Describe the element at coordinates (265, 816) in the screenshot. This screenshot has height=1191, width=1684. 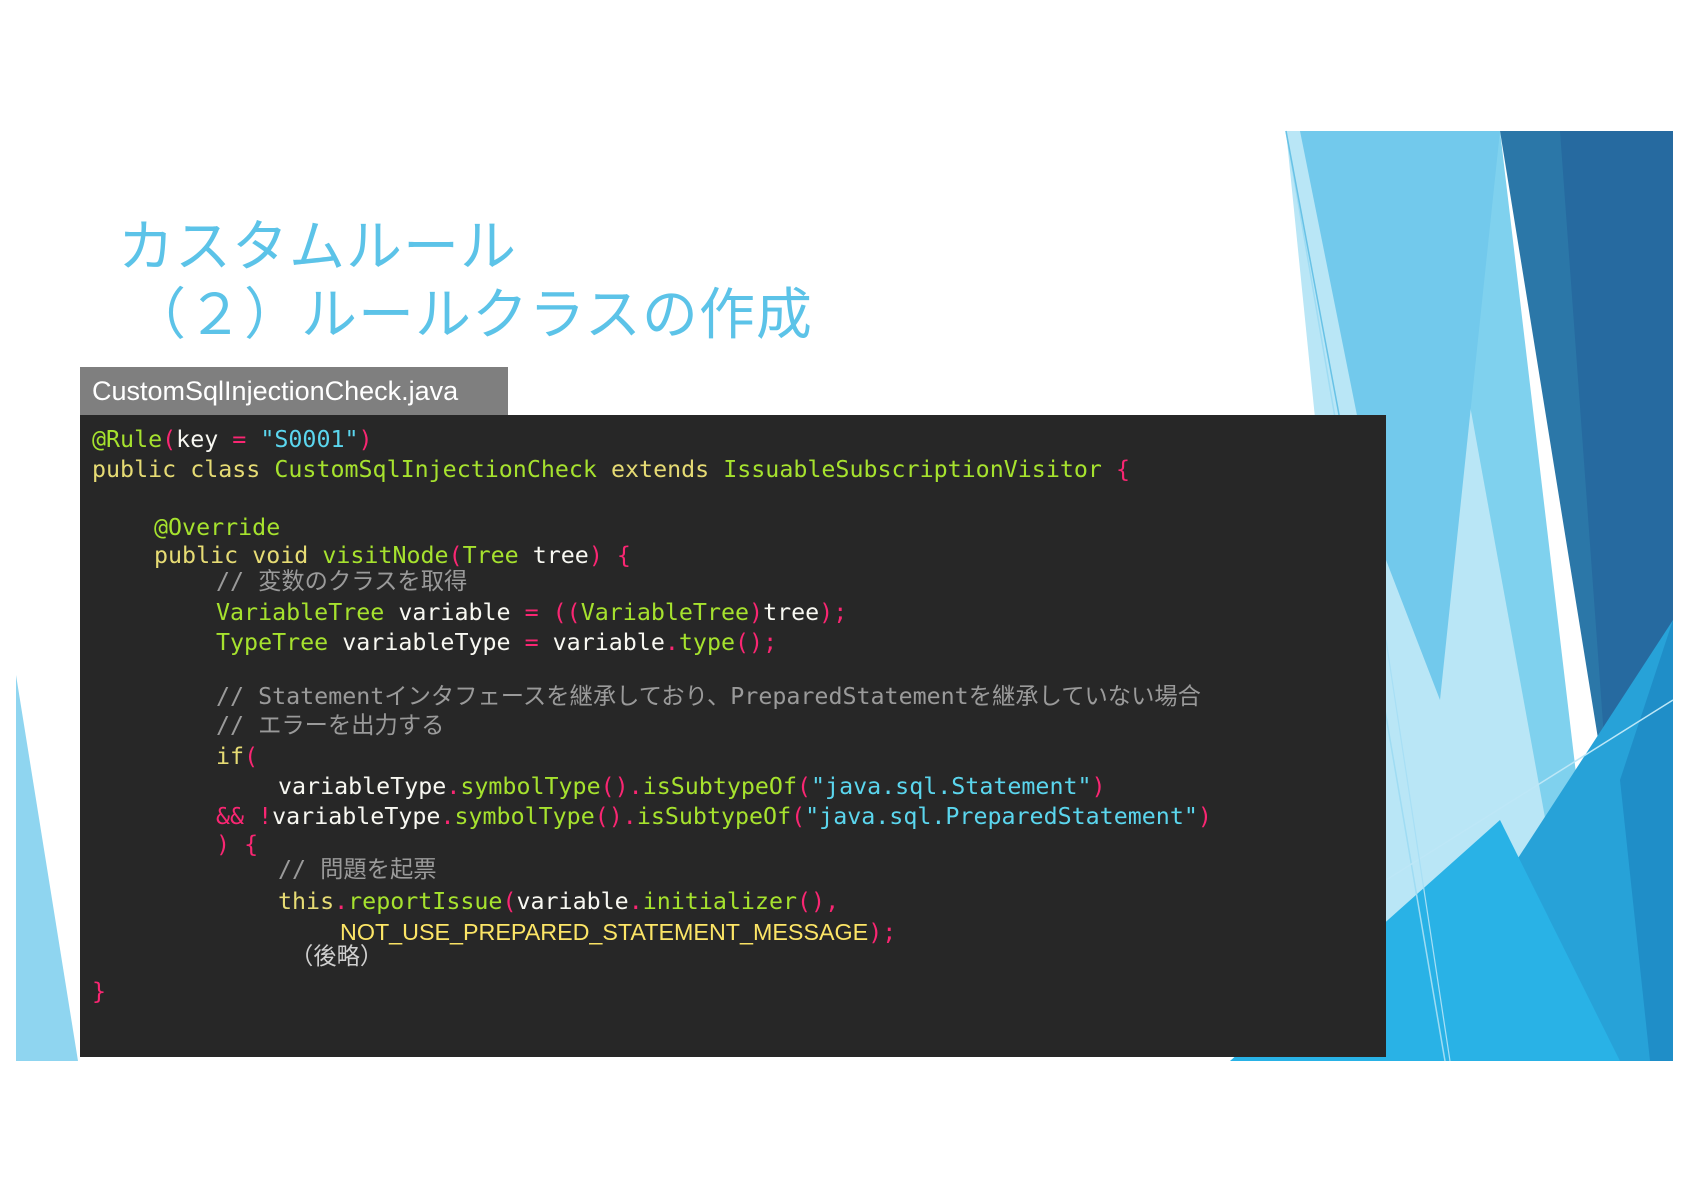
I see `not-operator: !` at that location.